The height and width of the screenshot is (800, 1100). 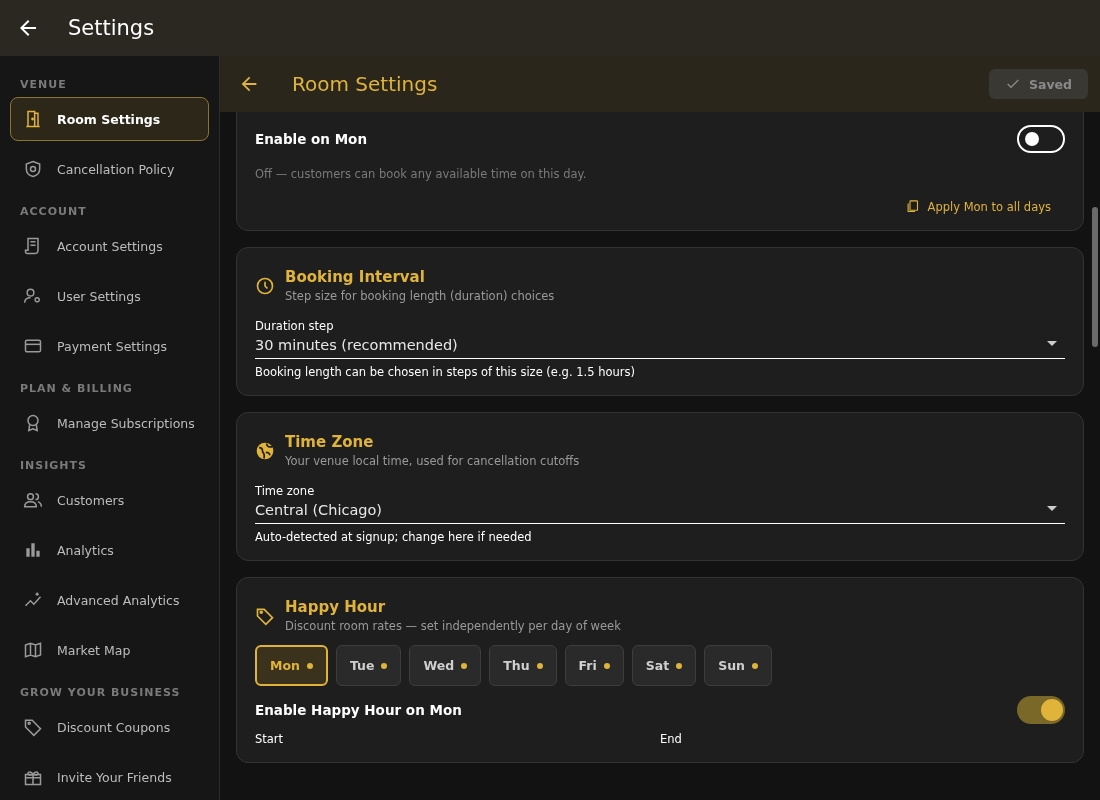 I want to click on section-heading: GROW YOUR BUSINESS, so click(x=100, y=693).